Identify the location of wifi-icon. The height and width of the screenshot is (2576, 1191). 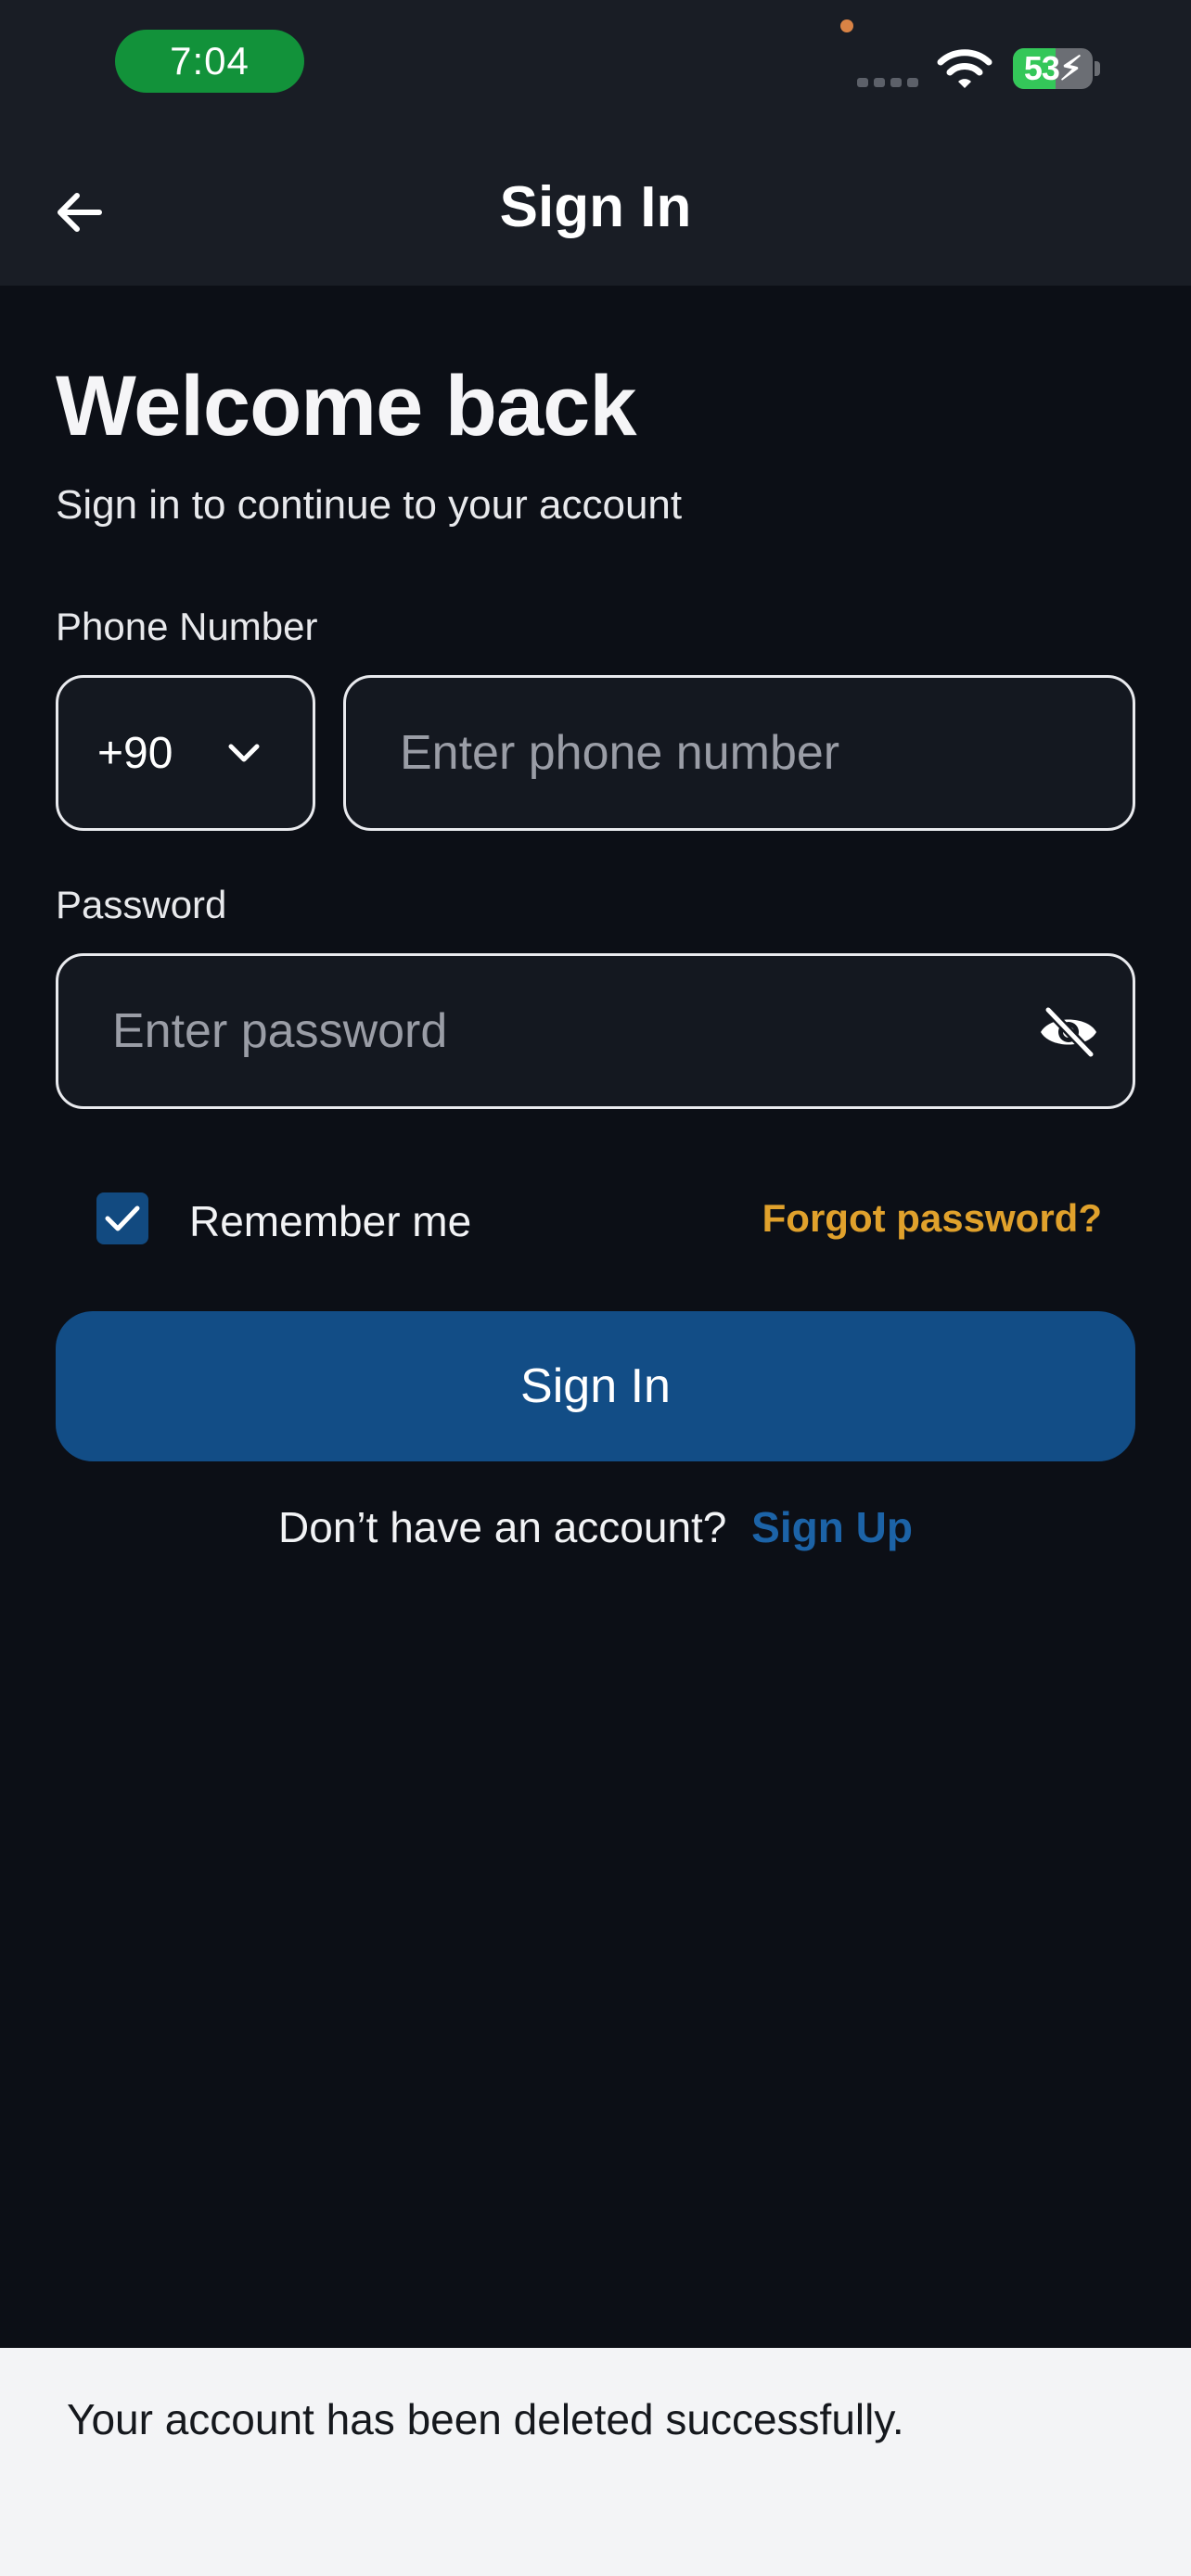
(964, 68).